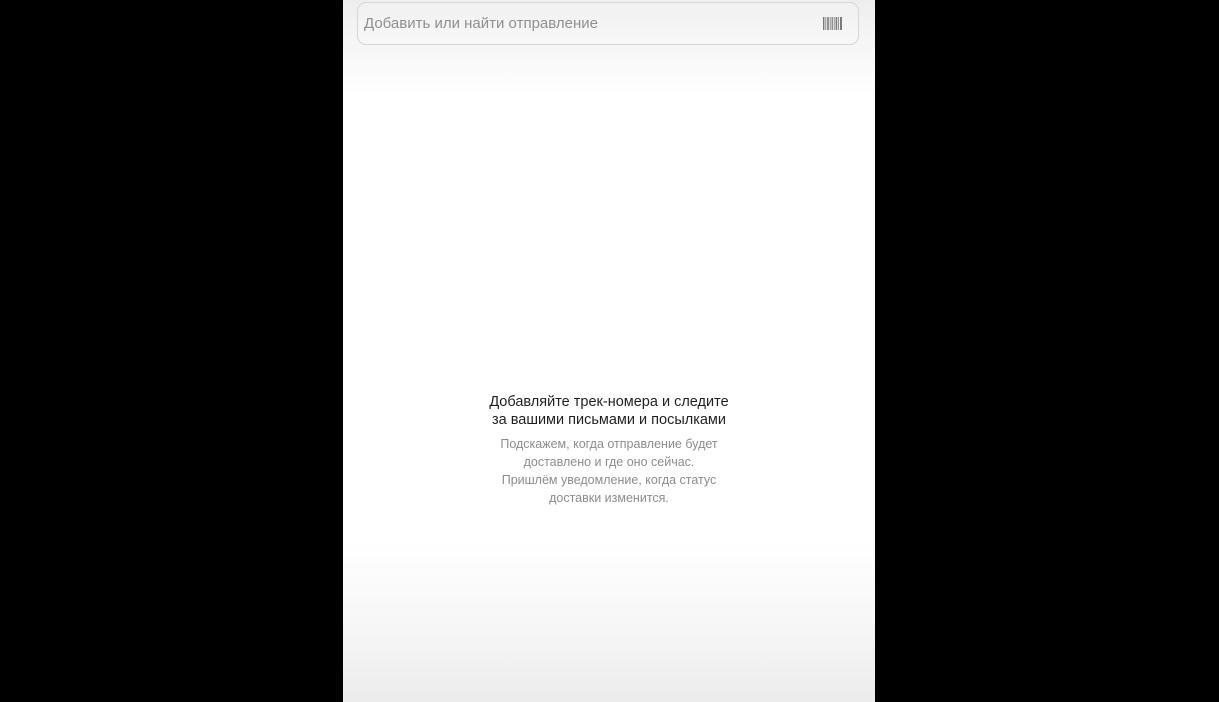 The image size is (1219, 702). What do you see at coordinates (585, 23) in the screenshot?
I see `search-input` at bounding box center [585, 23].